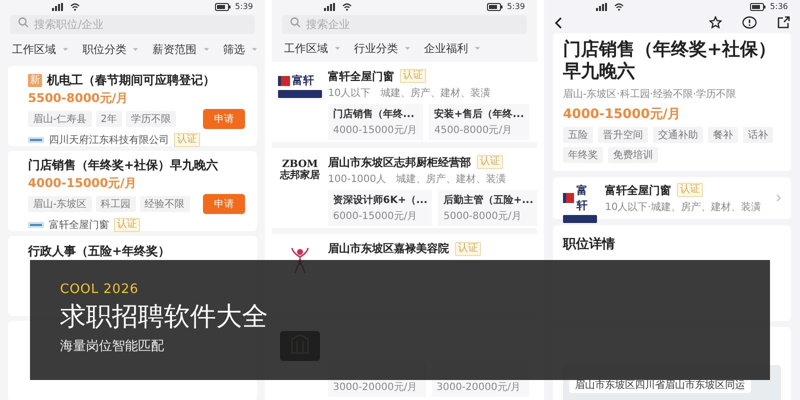  Describe the element at coordinates (357, 179) in the screenshot. I see `company-size: 100-1000人` at that location.